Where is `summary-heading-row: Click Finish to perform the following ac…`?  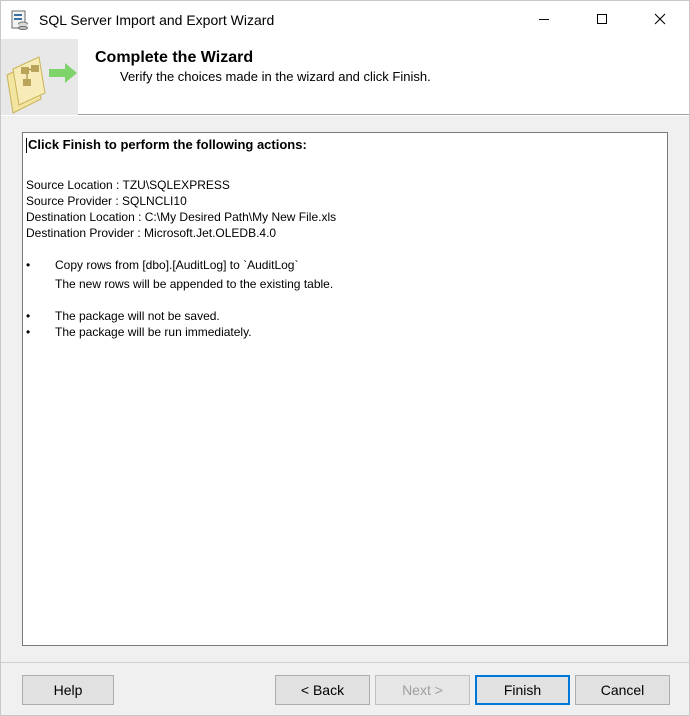 summary-heading-row: Click Finish to perform the following ac… is located at coordinates (345, 145).